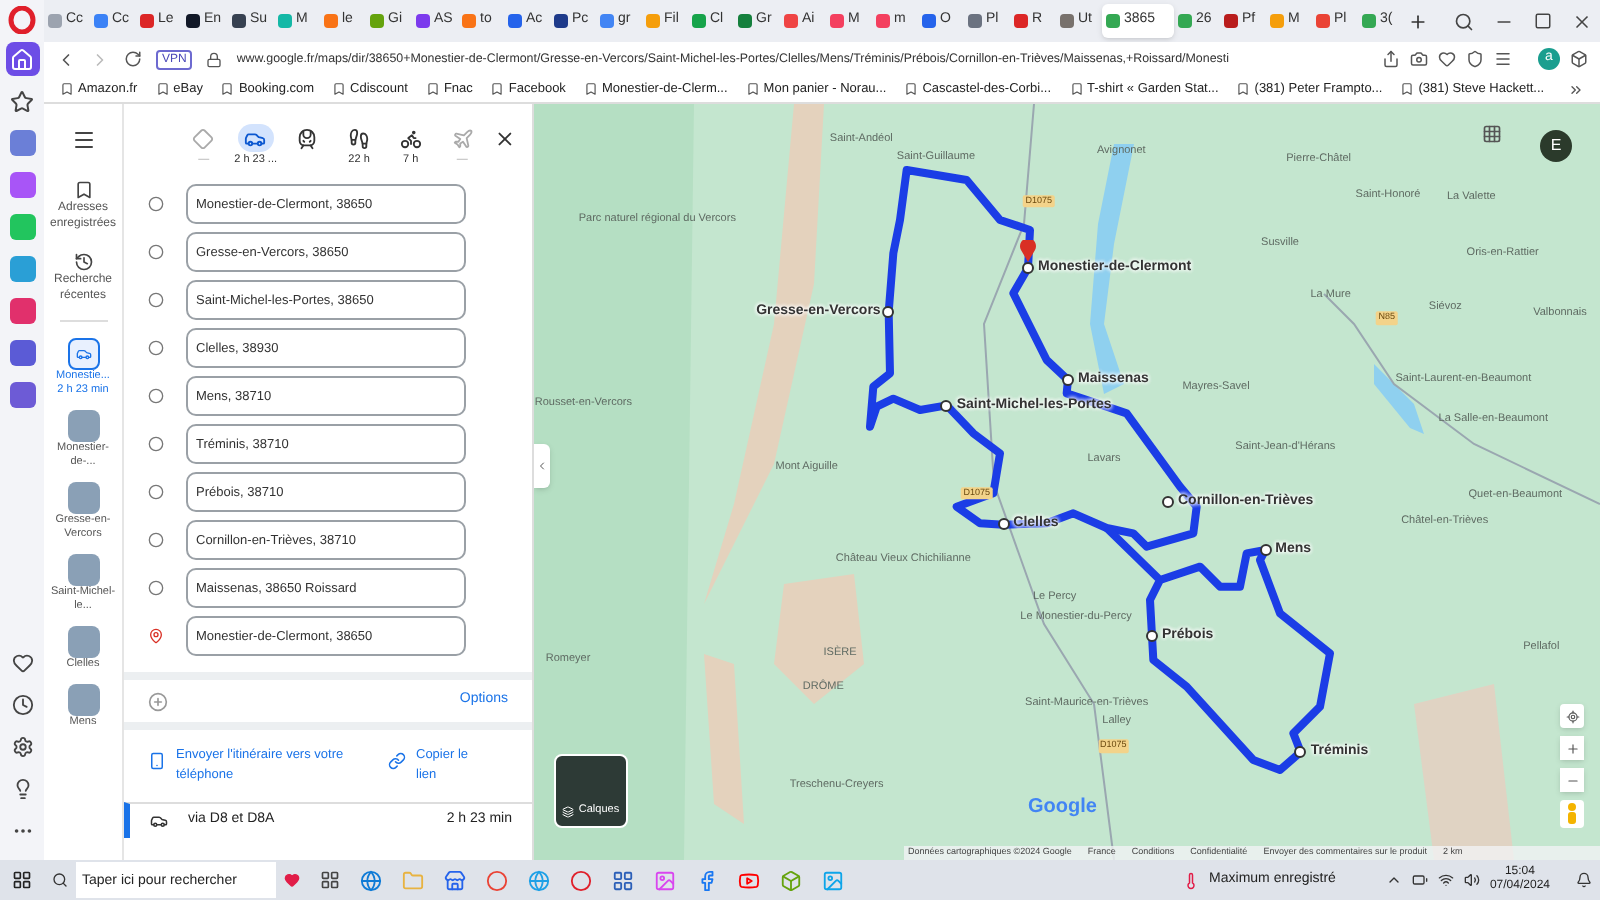 The height and width of the screenshot is (900, 1600). What do you see at coordinates (83, 354) in the screenshot?
I see `car-route-icon` at bounding box center [83, 354].